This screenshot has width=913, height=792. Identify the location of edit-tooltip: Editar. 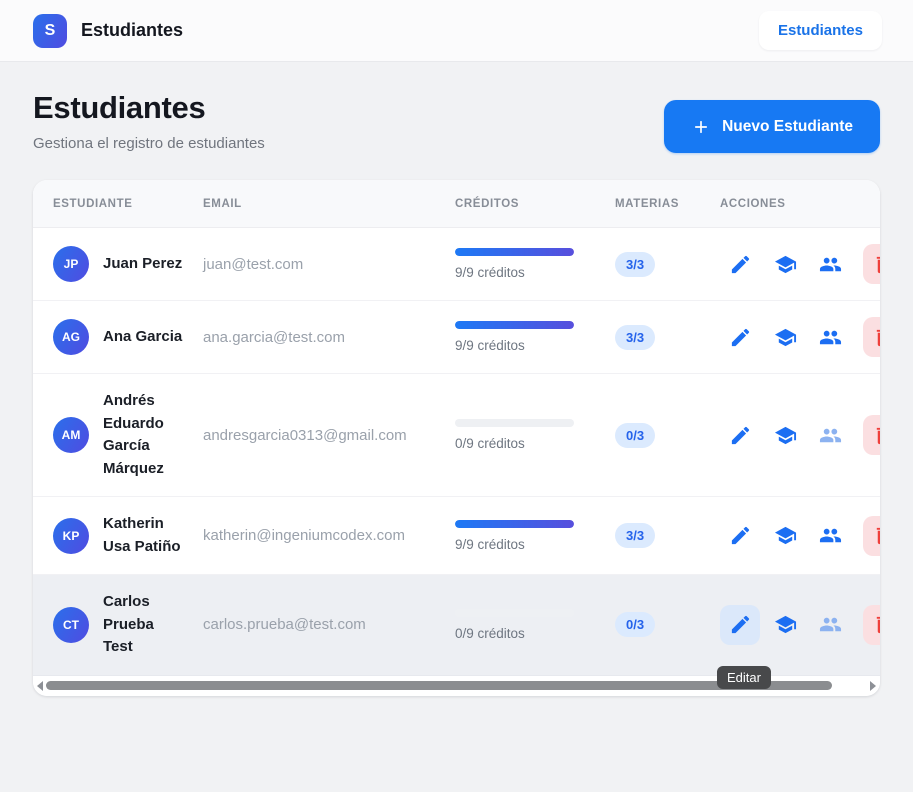
(744, 677).